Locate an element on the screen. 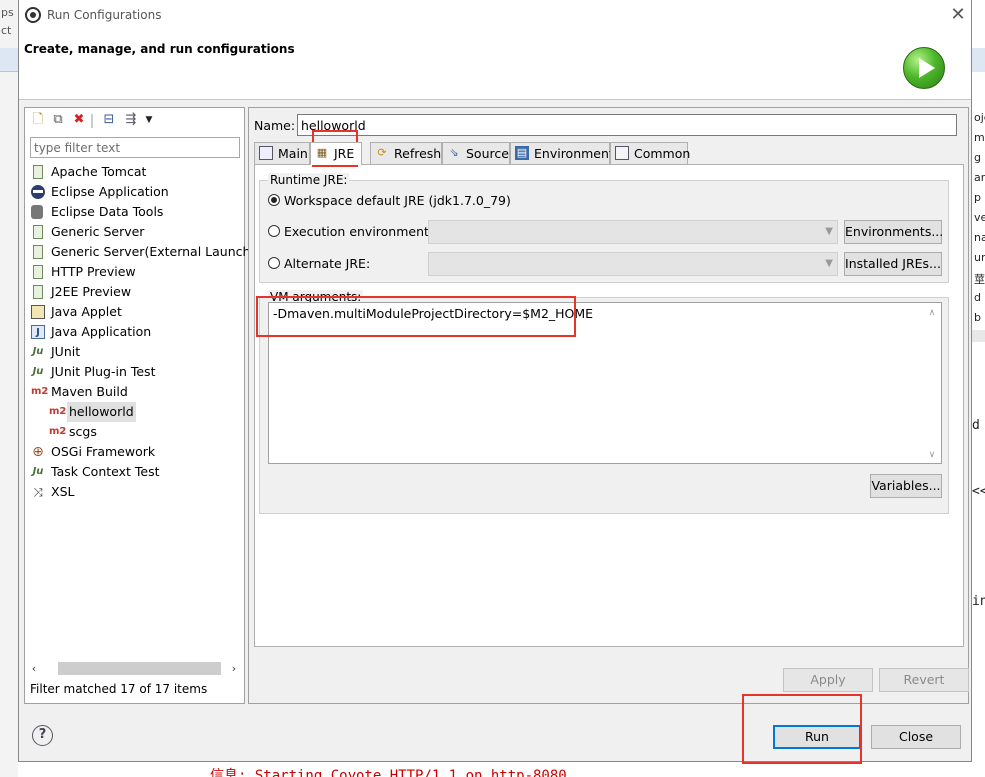  tree-item-generic-server-external-launch: Generic Server(External Launch) is located at coordinates (143, 252).